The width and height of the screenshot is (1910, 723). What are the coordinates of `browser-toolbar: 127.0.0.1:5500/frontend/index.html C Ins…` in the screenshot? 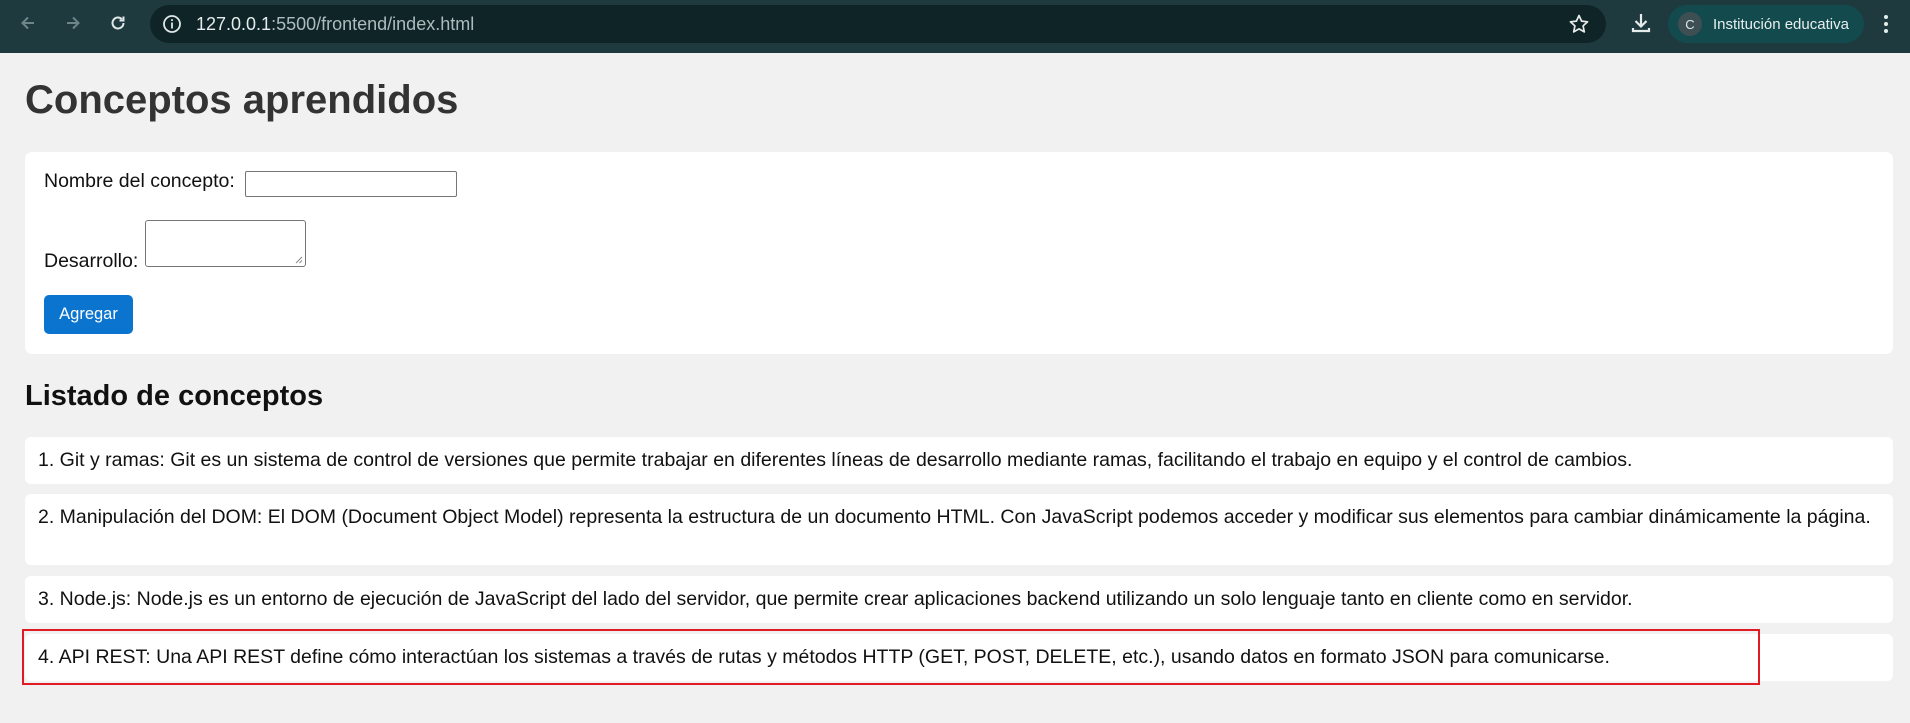 It's located at (955, 26).